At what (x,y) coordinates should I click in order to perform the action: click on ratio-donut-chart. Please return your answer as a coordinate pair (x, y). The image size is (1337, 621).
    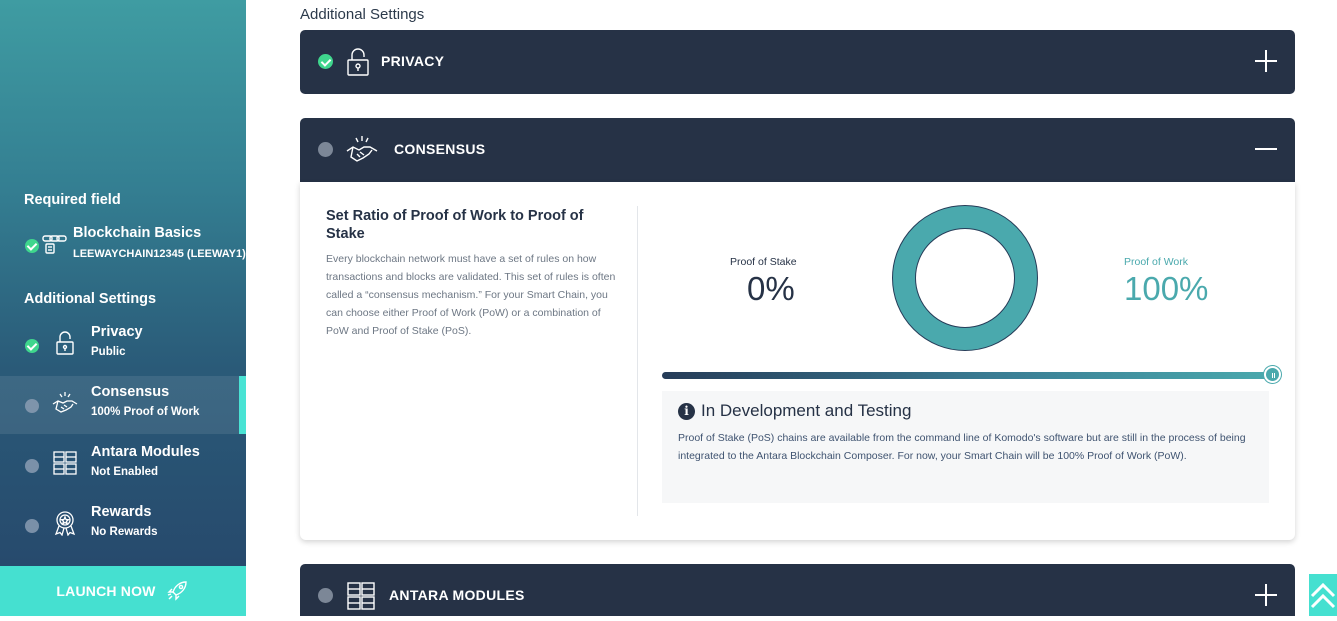
    Looking at the image, I should click on (965, 278).